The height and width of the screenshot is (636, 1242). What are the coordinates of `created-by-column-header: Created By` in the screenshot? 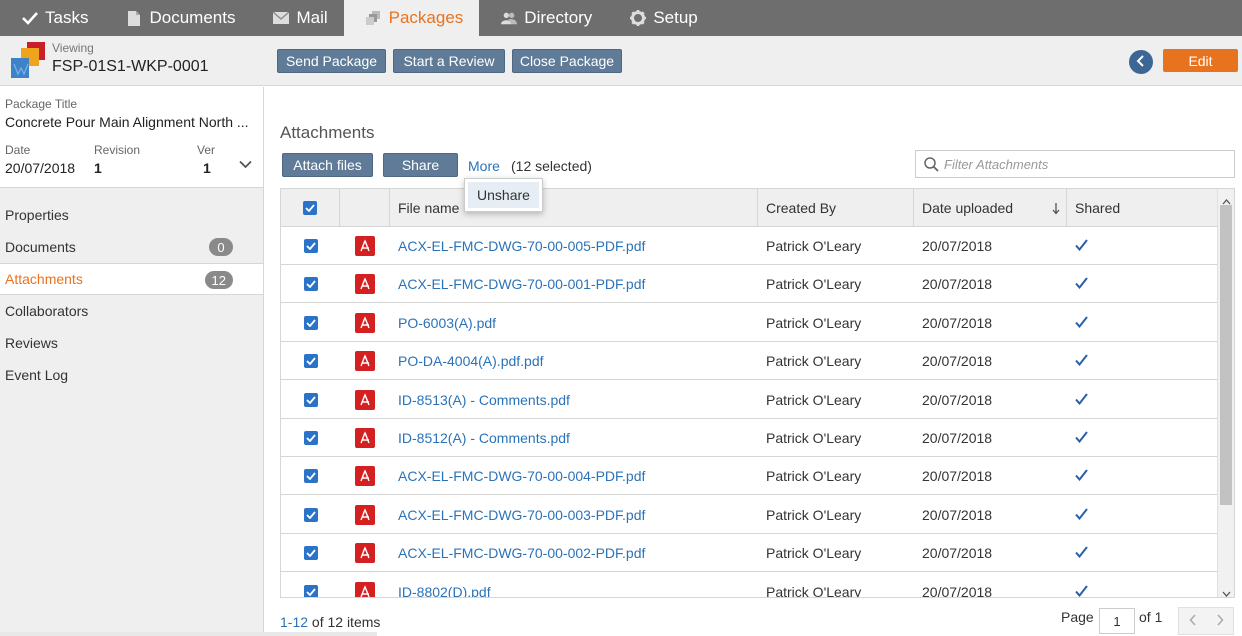 It's located at (836, 208).